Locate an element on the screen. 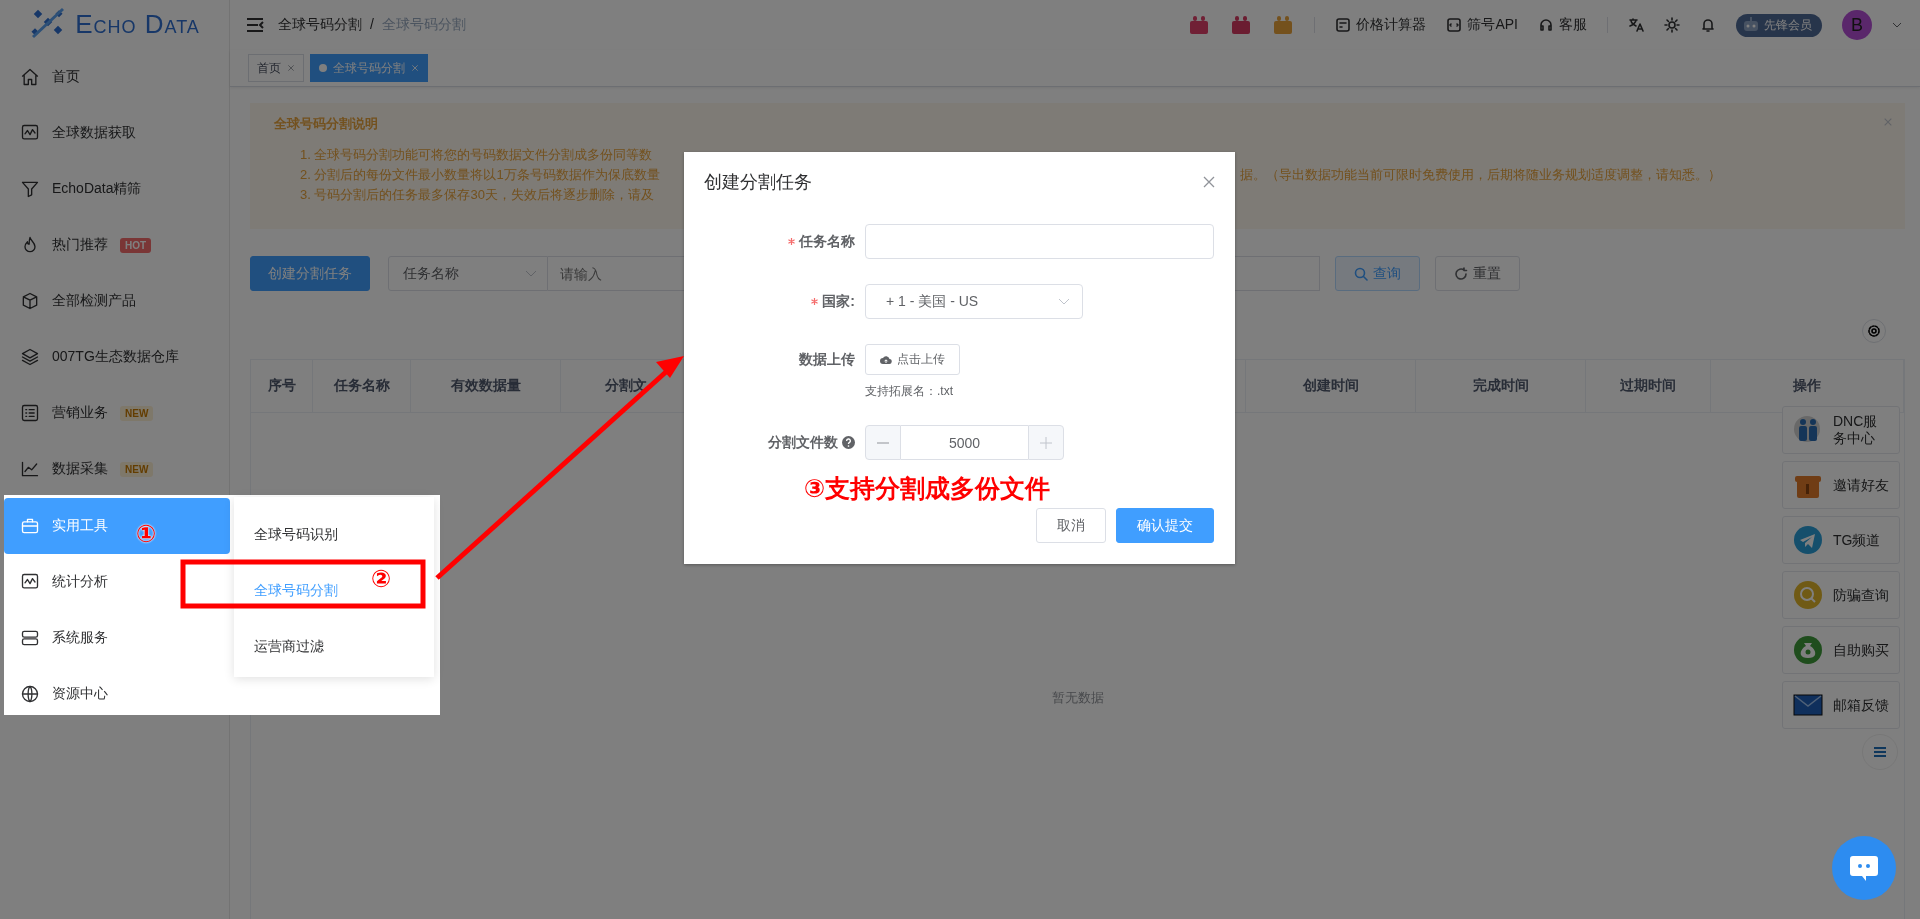 The image size is (1920, 919). filter-select: 任务名称 is located at coordinates (468, 273).